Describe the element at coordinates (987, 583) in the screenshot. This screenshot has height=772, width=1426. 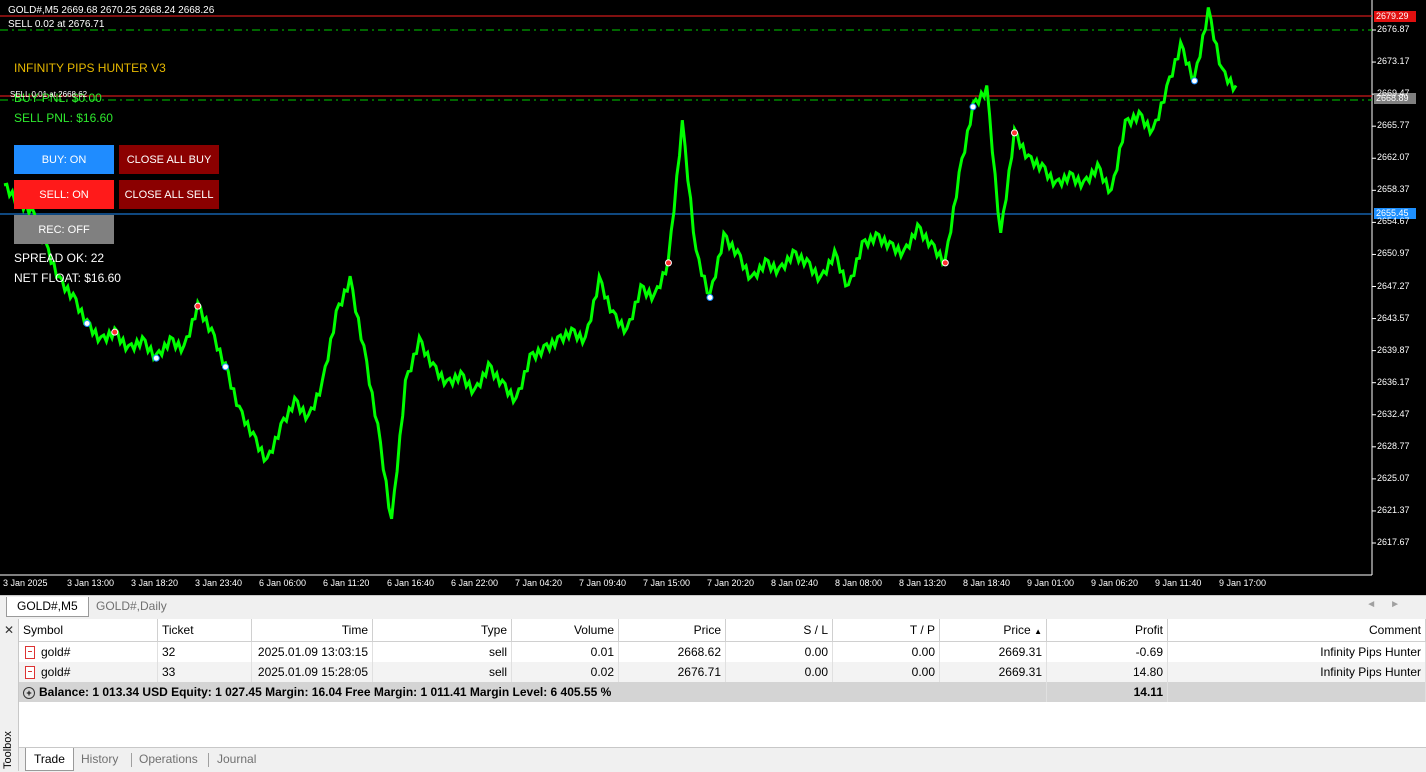
I see `x-tick-label: 8 Jan 18:40` at that location.